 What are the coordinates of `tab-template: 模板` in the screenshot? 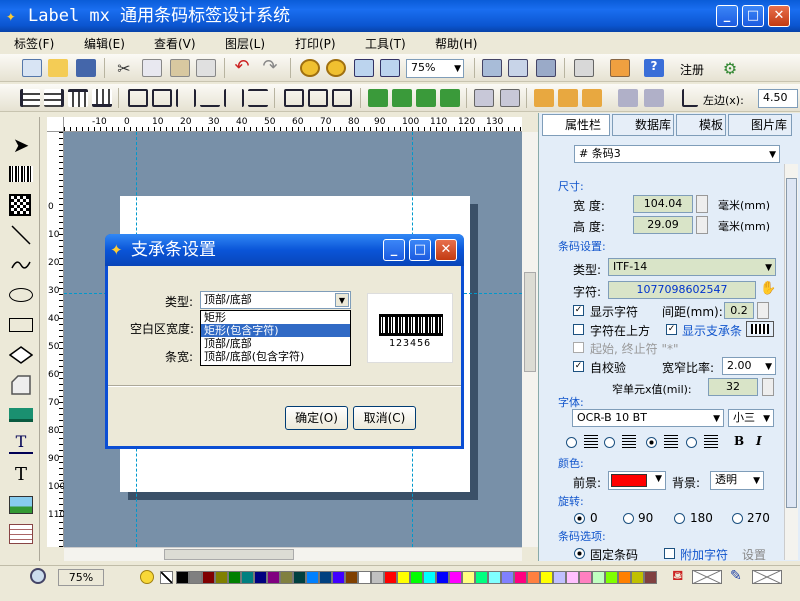 It's located at (701, 125).